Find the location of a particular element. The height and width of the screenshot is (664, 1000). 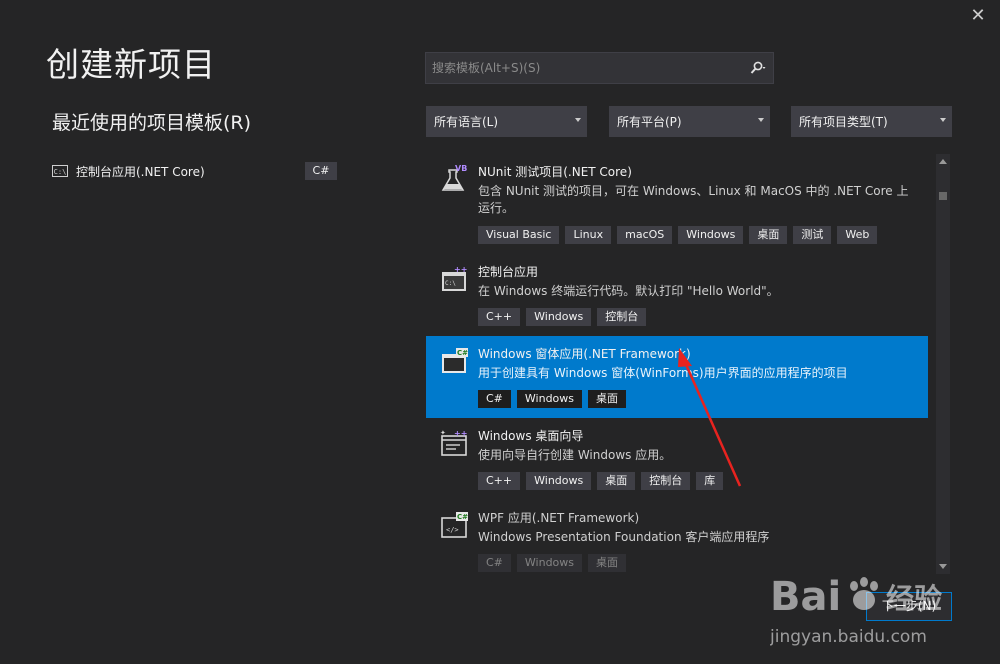

tag: macOS is located at coordinates (645, 235).